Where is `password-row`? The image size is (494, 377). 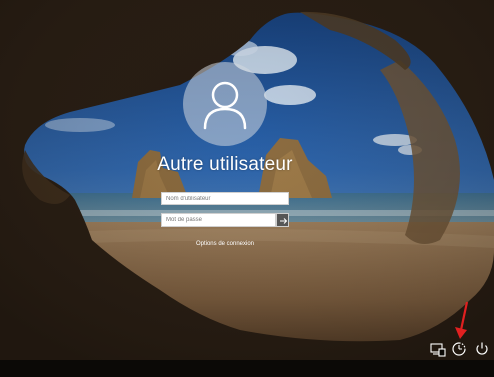
password-row is located at coordinates (225, 220).